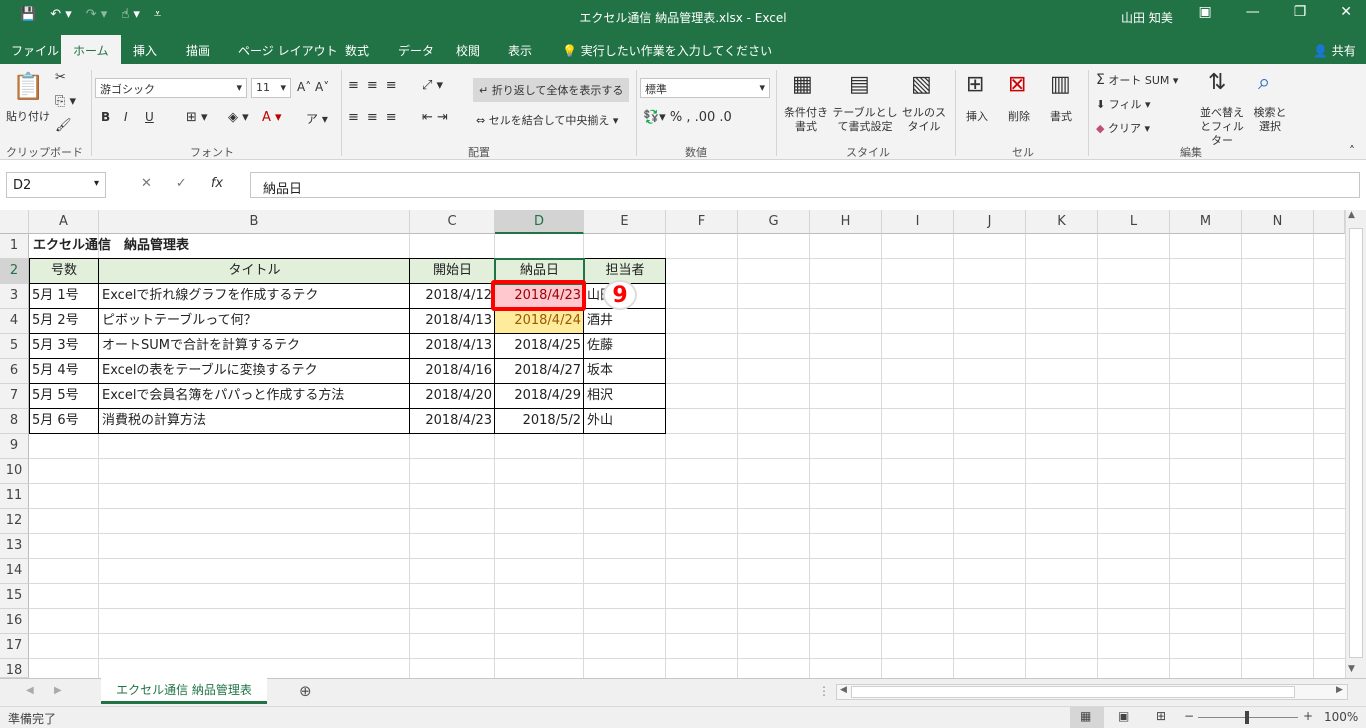 The height and width of the screenshot is (728, 1366). I want to click on sort-filter-icon: ⇅, so click(1217, 82).